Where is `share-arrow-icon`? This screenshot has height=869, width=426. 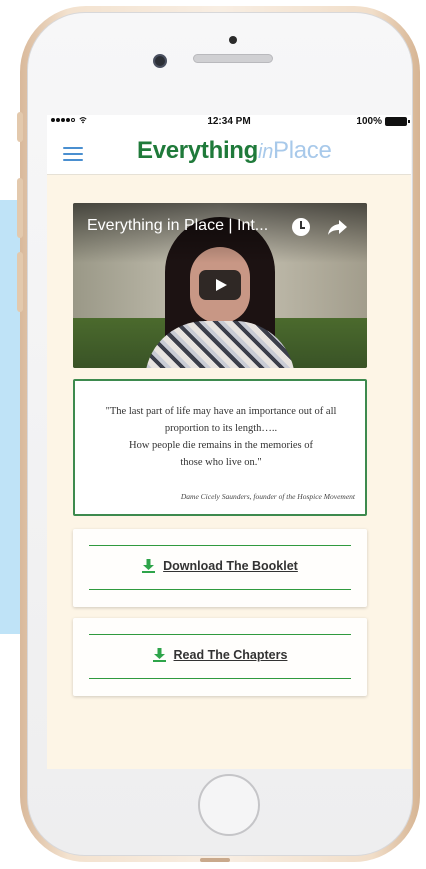 share-arrow-icon is located at coordinates (337, 227).